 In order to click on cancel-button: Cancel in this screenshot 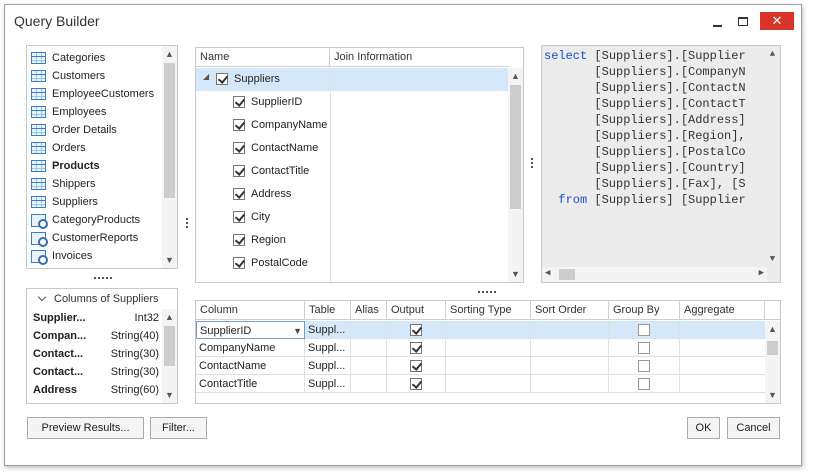, I will do `click(753, 428)`.